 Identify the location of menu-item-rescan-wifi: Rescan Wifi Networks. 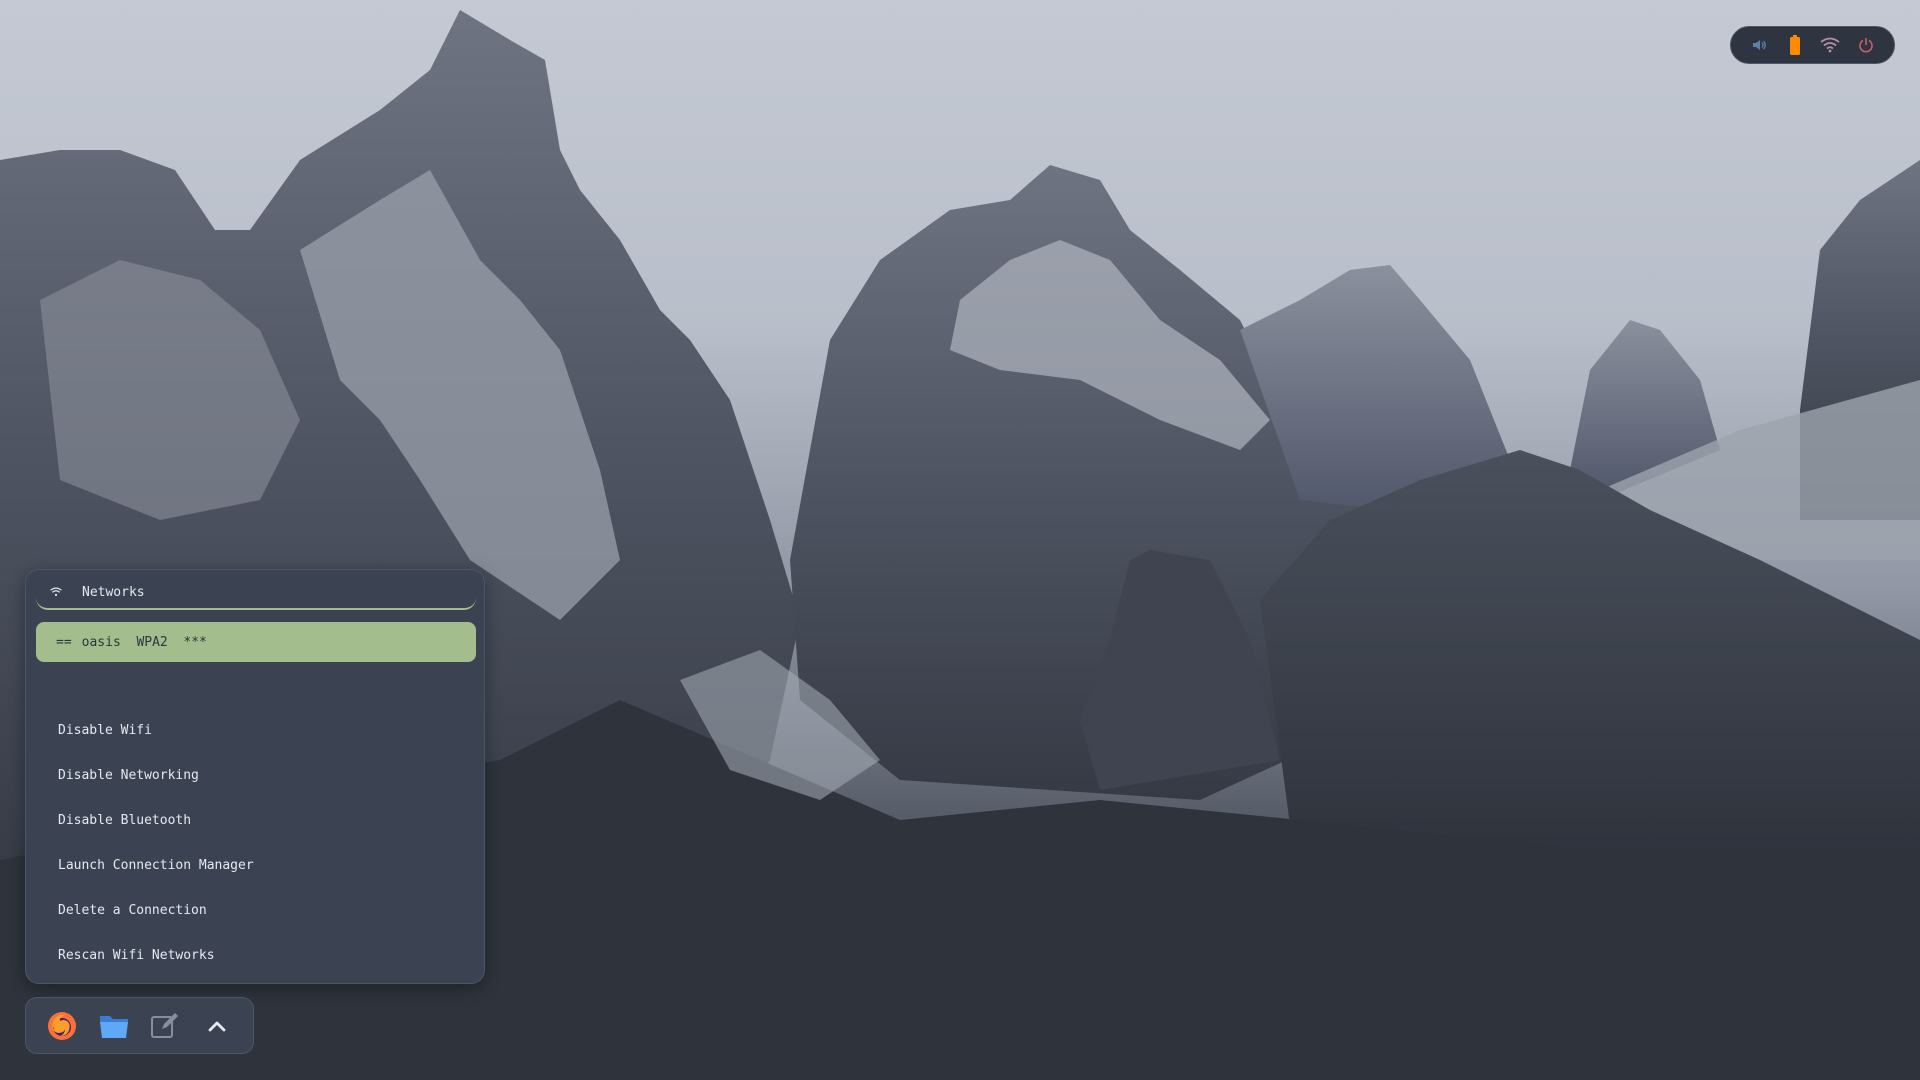
(256, 955).